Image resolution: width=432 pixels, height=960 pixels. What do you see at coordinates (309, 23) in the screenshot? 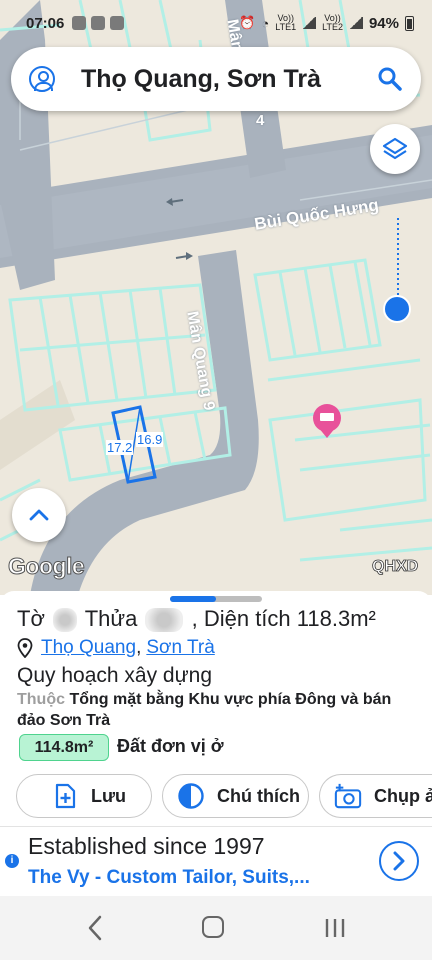
I see `signal-1-icon` at bounding box center [309, 23].